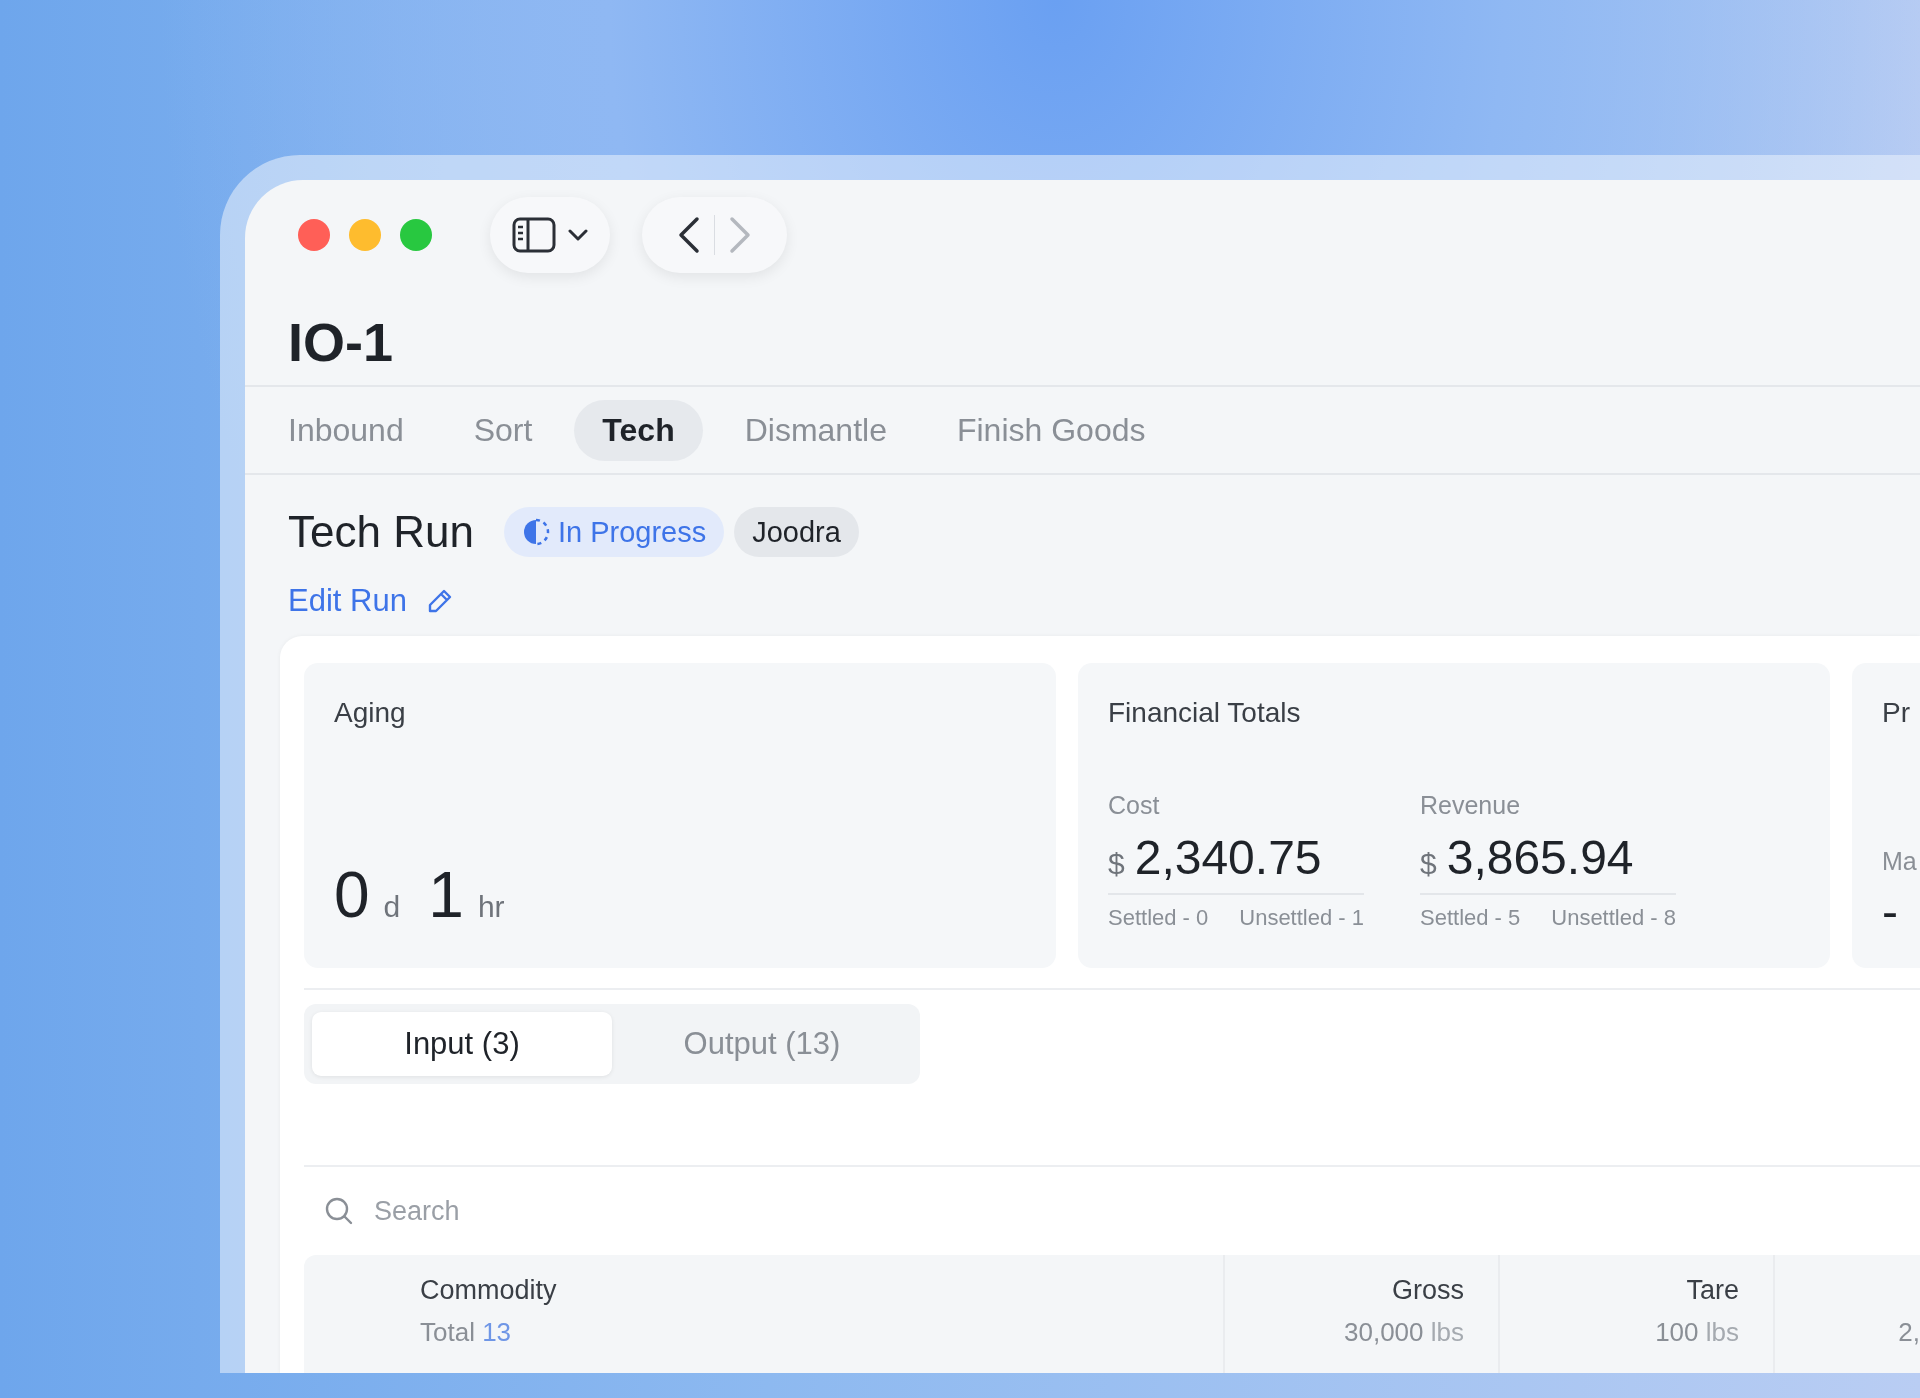 The height and width of the screenshot is (1398, 1920). What do you see at coordinates (740, 235) in the screenshot?
I see `chevron-right-icon` at bounding box center [740, 235].